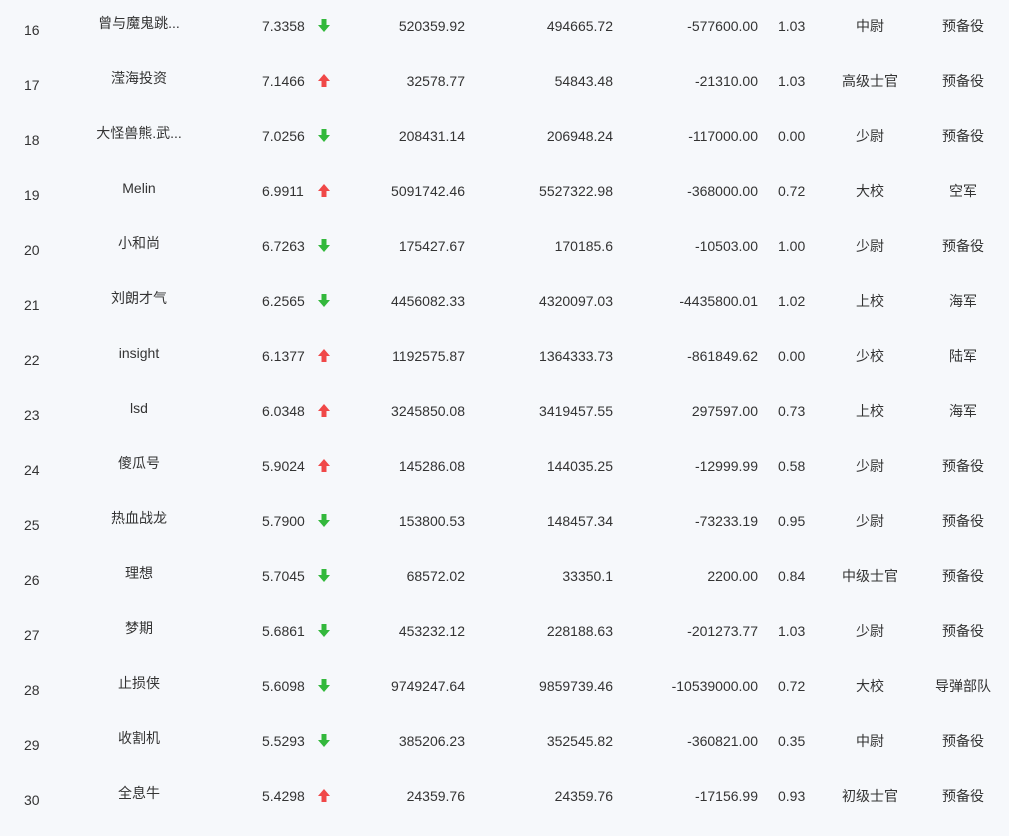 This screenshot has height=836, width=1009. I want to click on score-value: 5.6098, so click(283, 686).